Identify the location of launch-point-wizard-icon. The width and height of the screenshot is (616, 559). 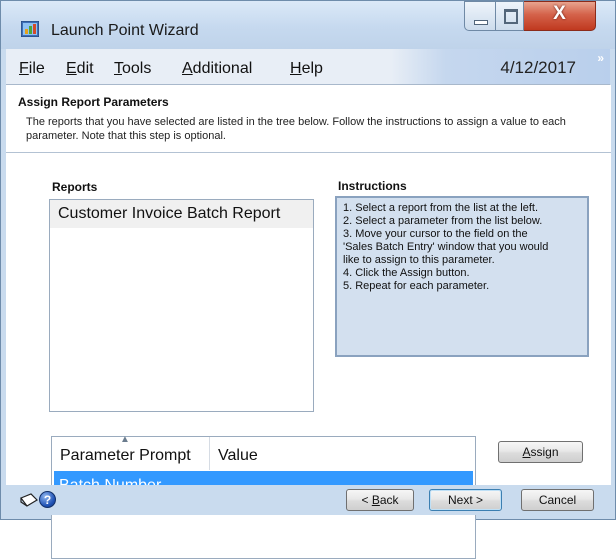
(30, 29).